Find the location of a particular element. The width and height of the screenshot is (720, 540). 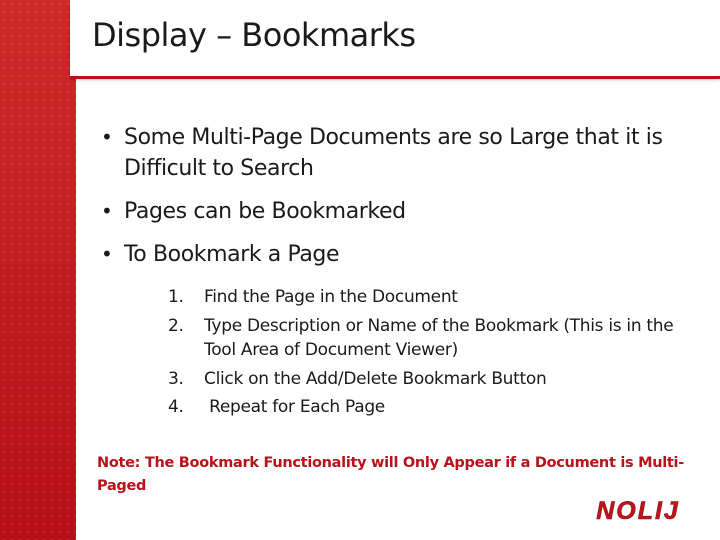

slide-title: Display – Bookmarks is located at coordinates (254, 35).